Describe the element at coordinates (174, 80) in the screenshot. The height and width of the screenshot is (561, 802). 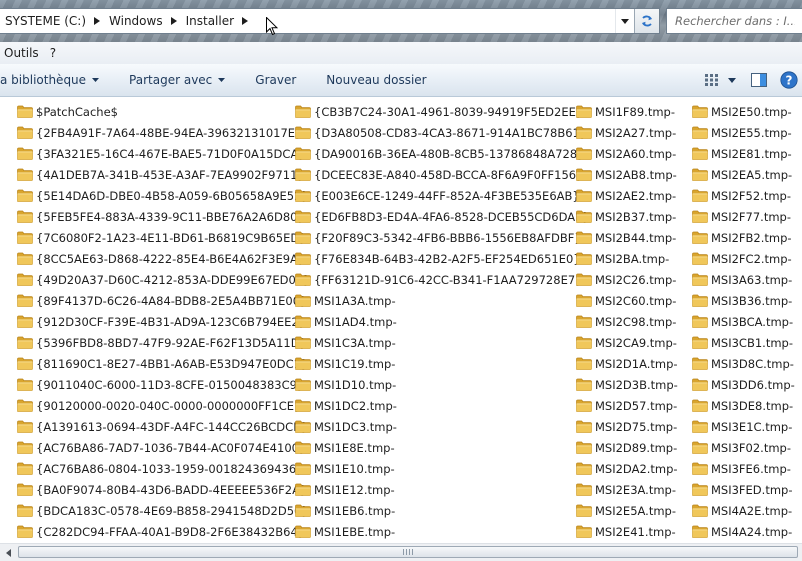
I see `share-with-button: Partager avec` at that location.